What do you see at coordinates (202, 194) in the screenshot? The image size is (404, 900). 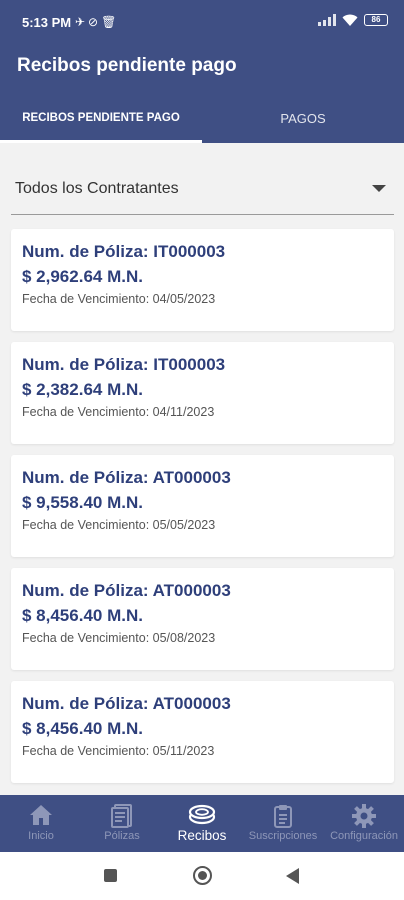 I see `contratantes-dropdown: Todos los Contratantes` at bounding box center [202, 194].